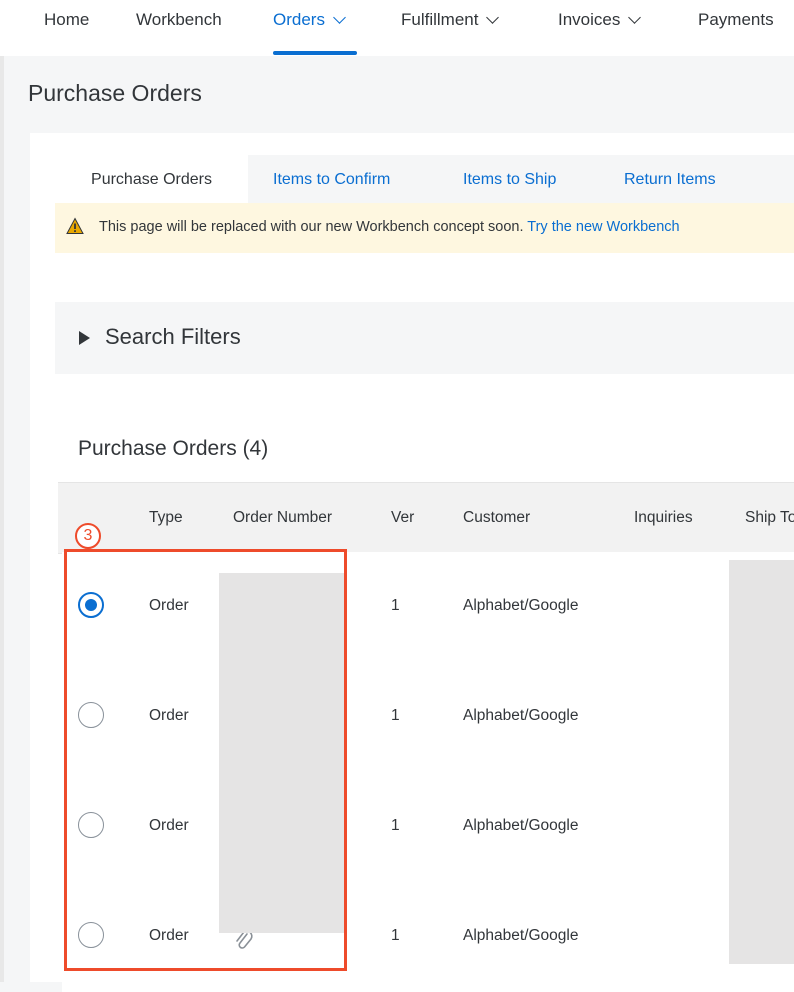  I want to click on column-header-order-number: Order Number, so click(282, 518).